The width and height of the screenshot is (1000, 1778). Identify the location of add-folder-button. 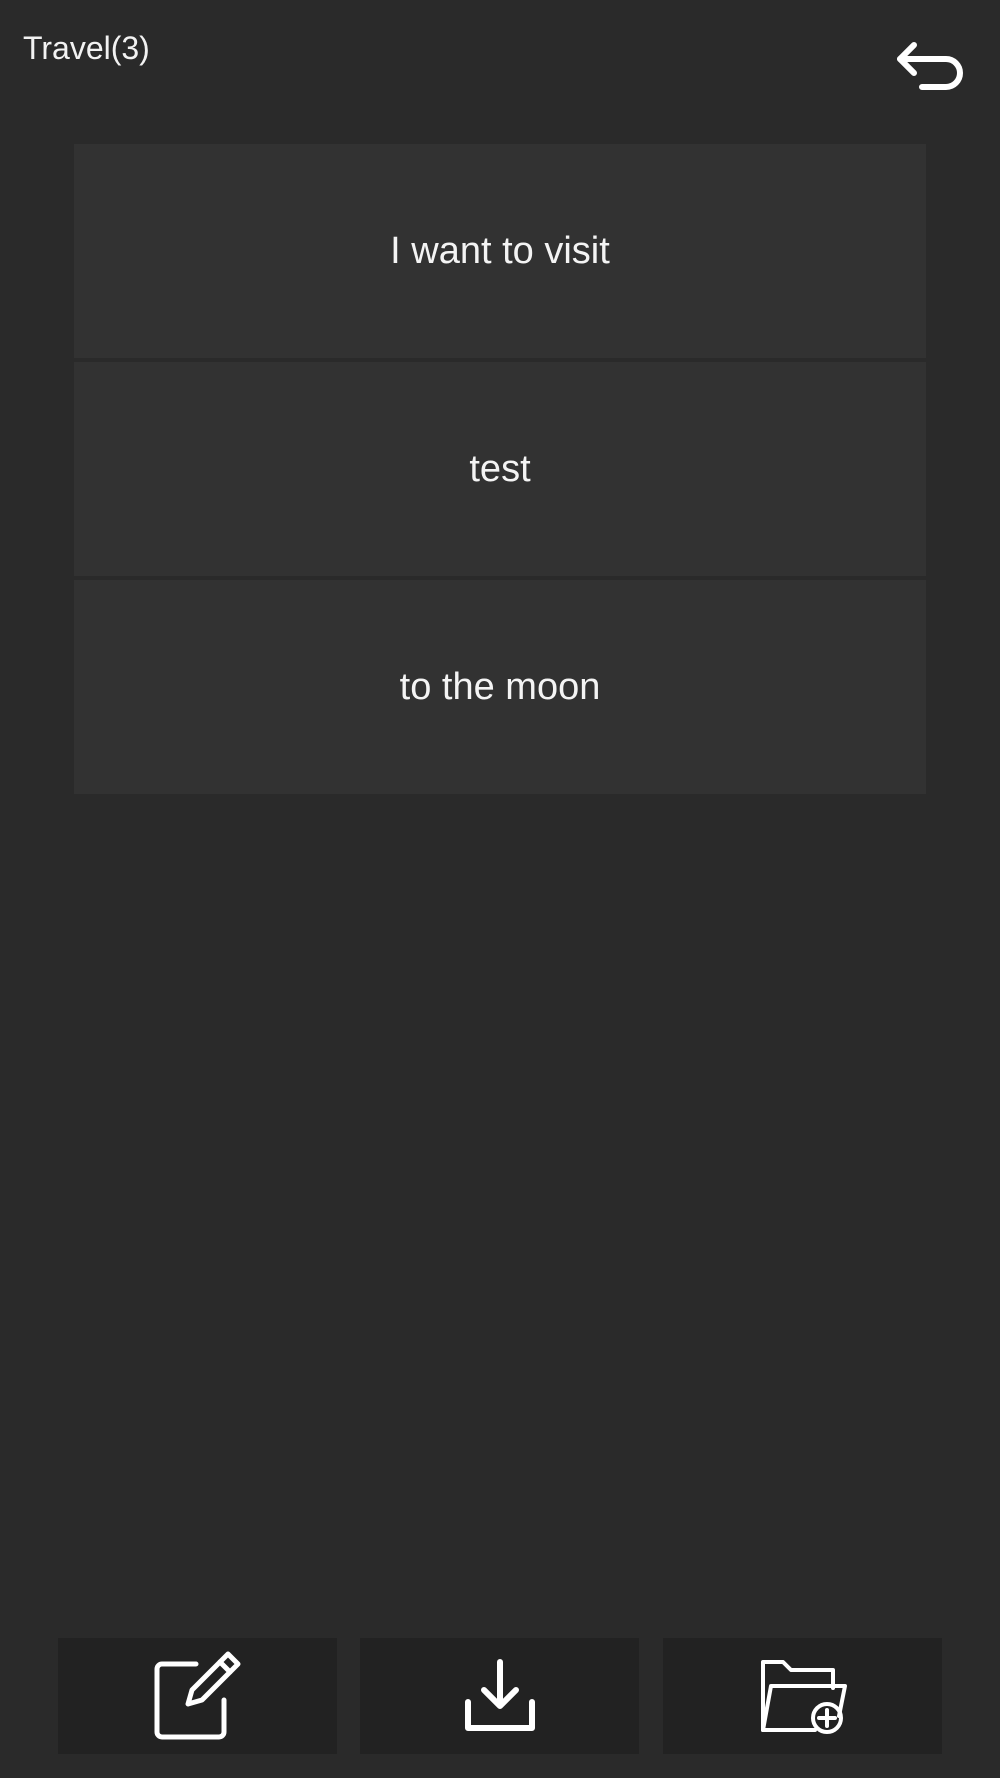
(802, 1696).